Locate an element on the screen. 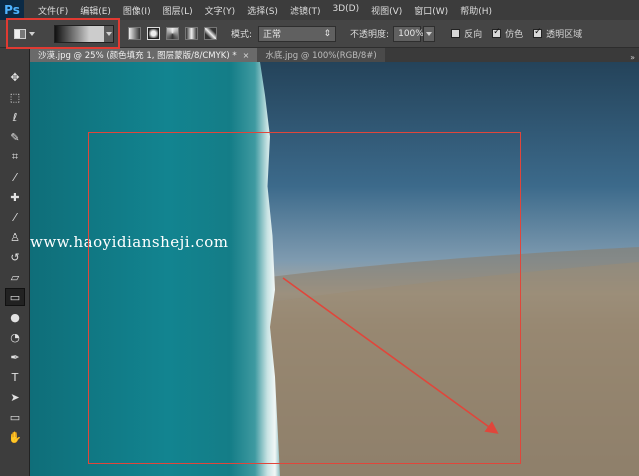  blur-icon: ● is located at coordinates (15, 317).